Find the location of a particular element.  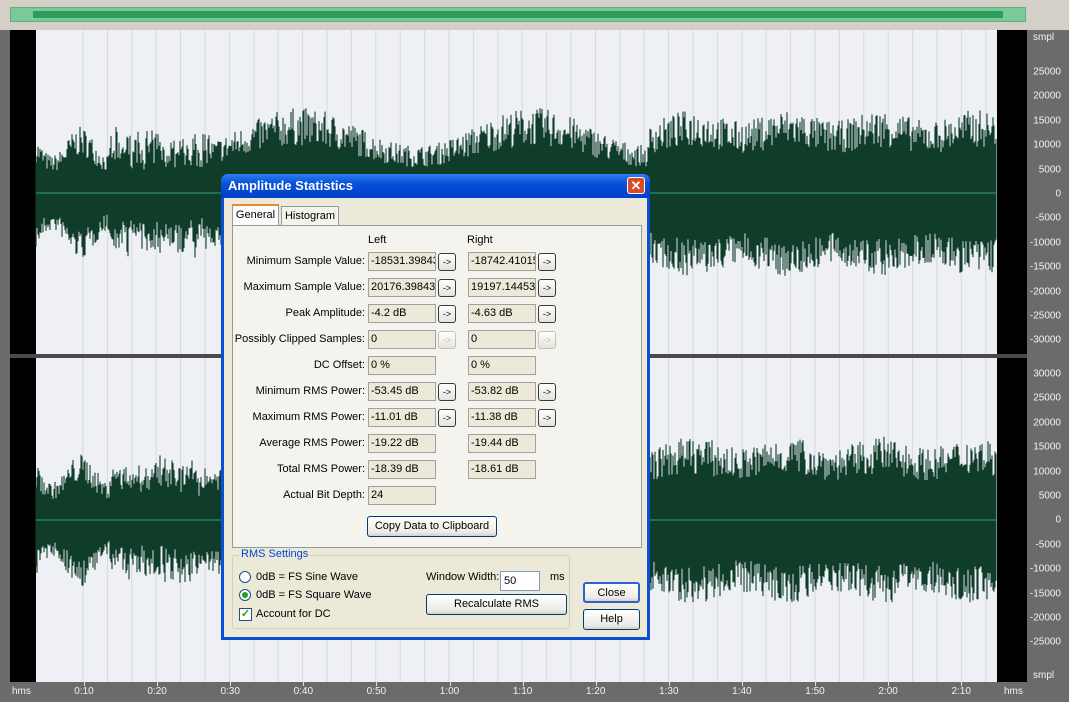

scale-tick-label: -15000 is located at coordinates (1045, 267).